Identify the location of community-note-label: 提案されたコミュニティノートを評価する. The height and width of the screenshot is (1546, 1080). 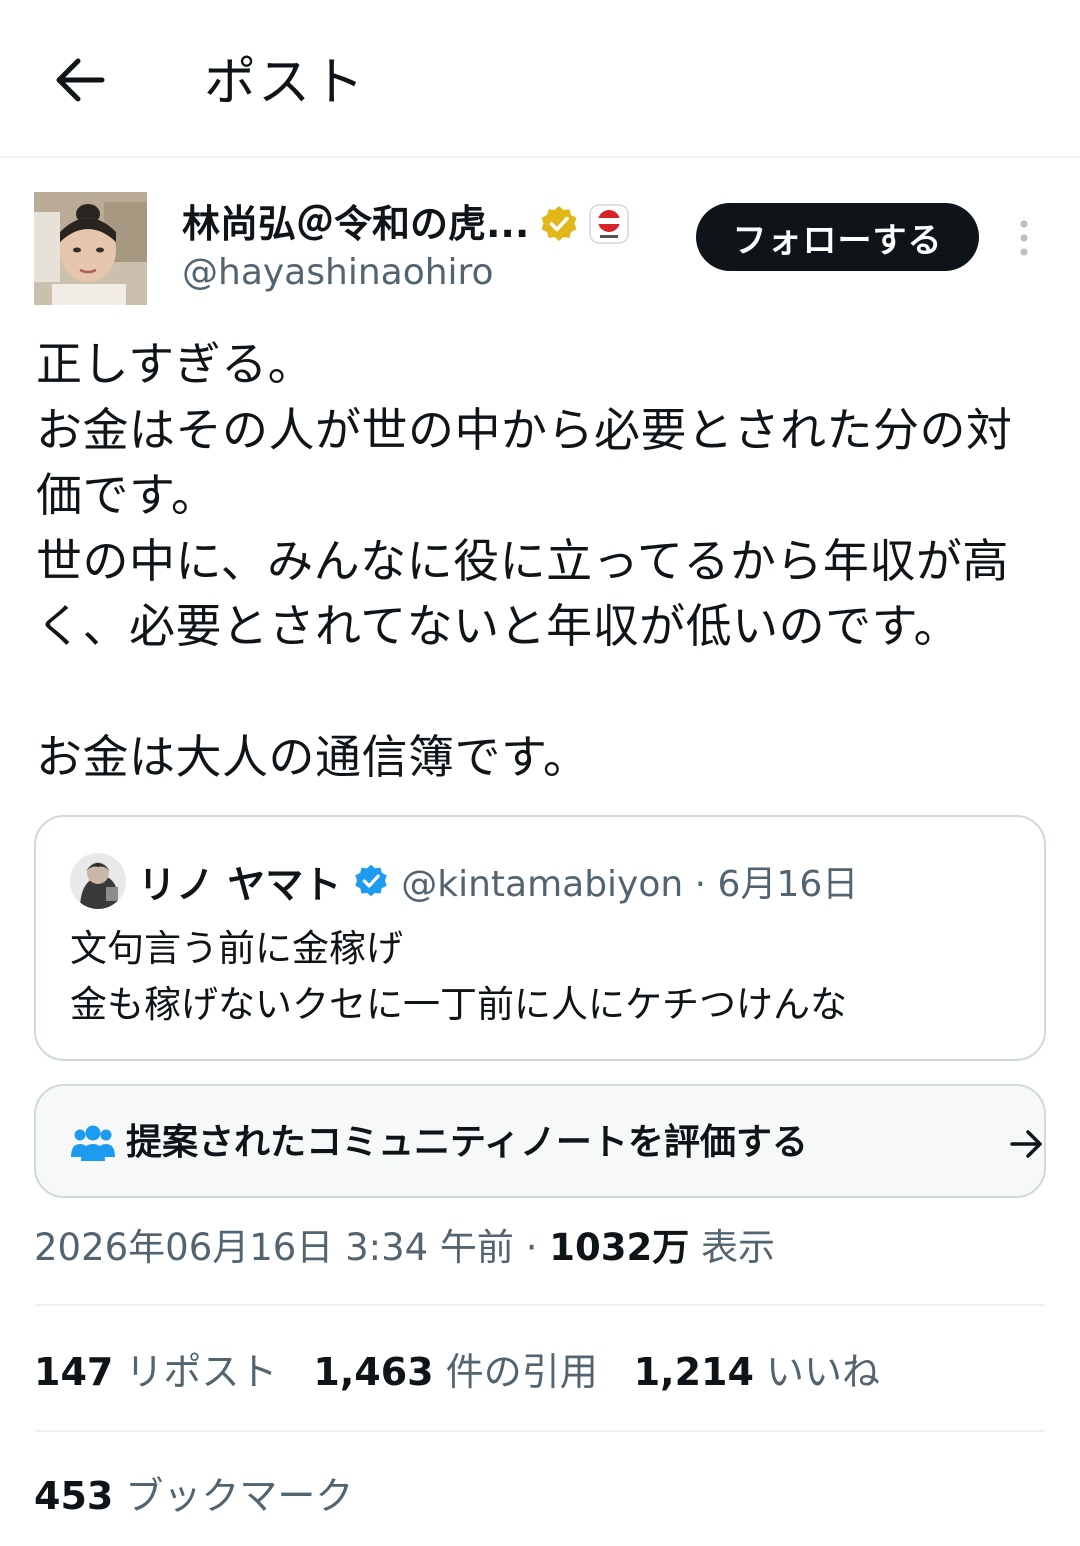
(467, 1142).